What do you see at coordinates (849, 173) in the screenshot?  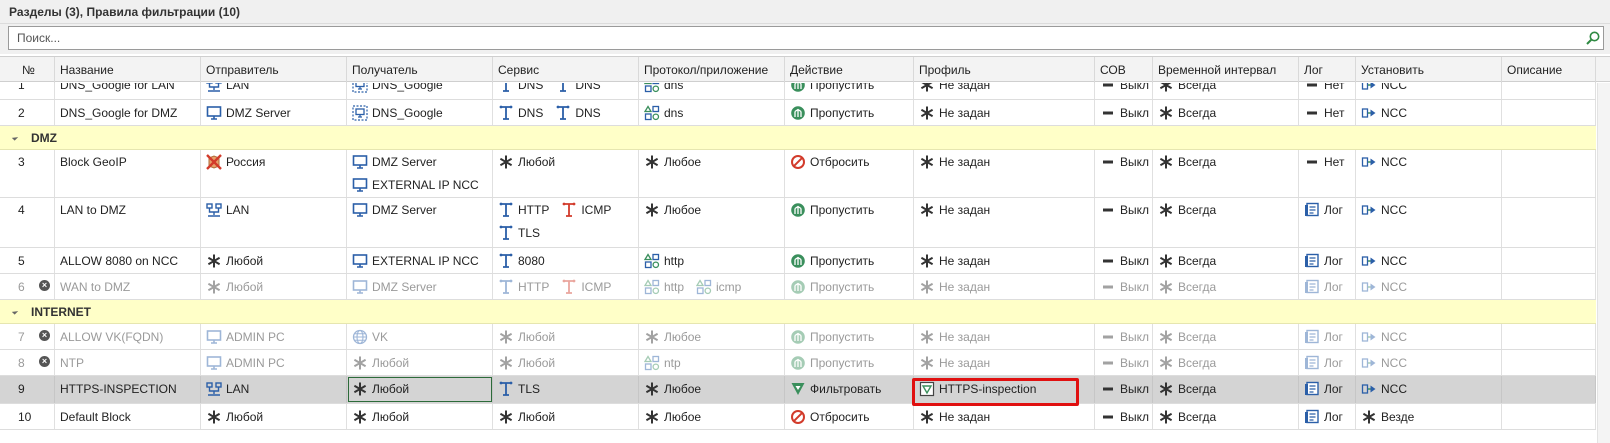 I see `cell-action: Отбросить` at bounding box center [849, 173].